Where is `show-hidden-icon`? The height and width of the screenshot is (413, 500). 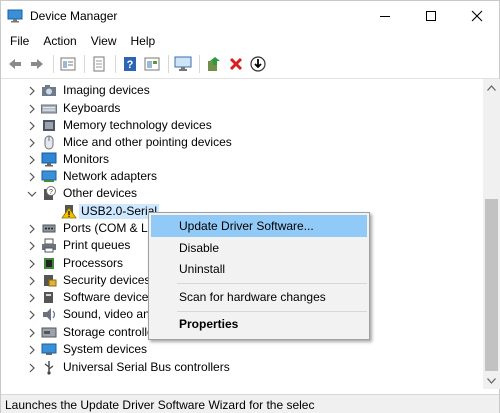 show-hidden-icon is located at coordinates (99, 64).